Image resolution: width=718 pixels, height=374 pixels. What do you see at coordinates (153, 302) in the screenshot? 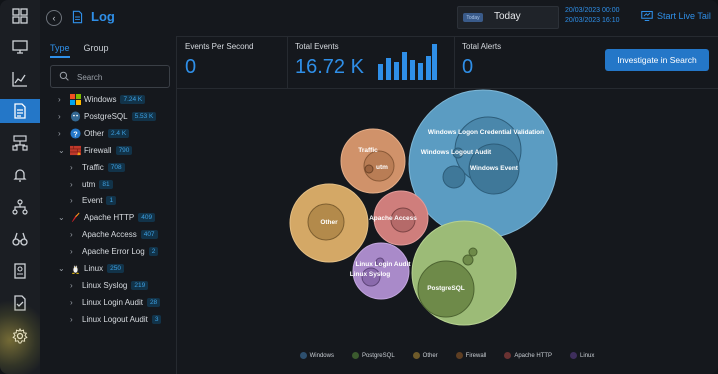
I see `tree-item-count-badge: 28` at bounding box center [153, 302].